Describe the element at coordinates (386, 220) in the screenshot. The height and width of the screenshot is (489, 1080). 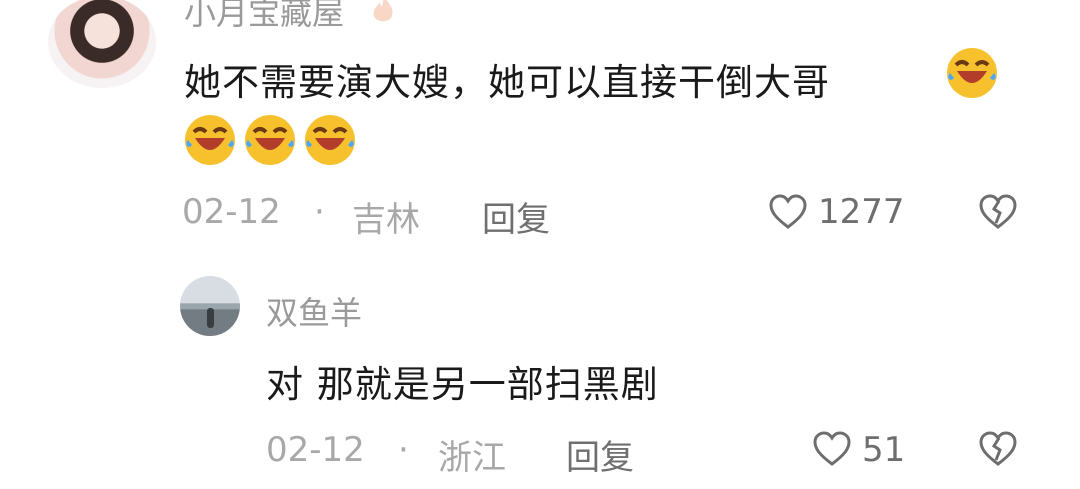
I see `comment-location: 吉林` at that location.